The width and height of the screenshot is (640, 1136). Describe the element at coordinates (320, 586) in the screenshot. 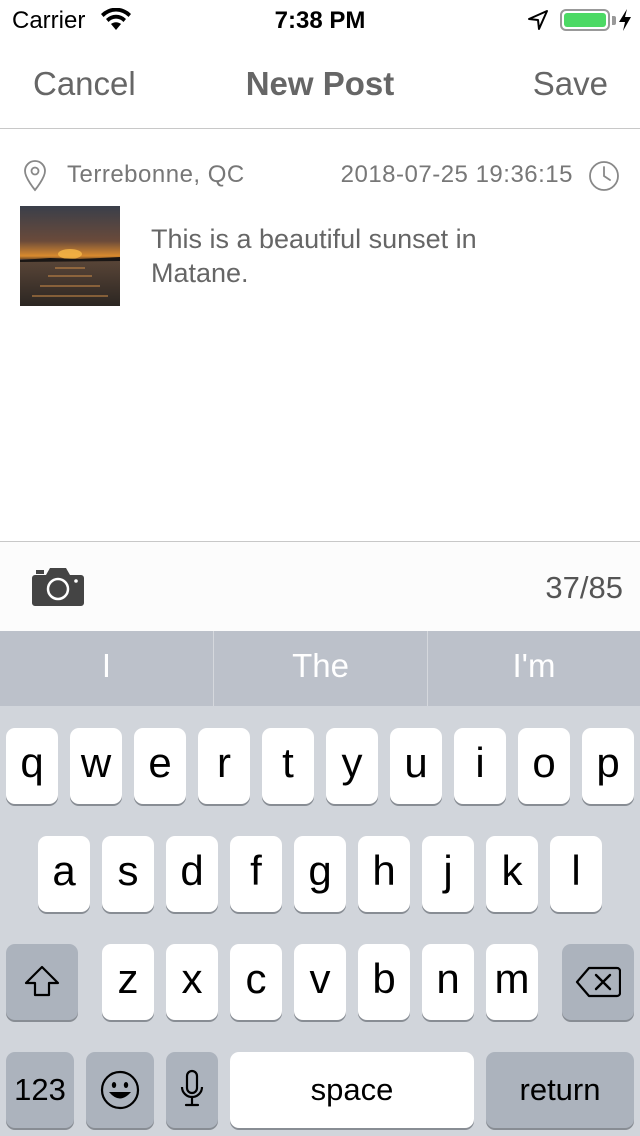

I see `accessory-toolbar: 37/85` at that location.